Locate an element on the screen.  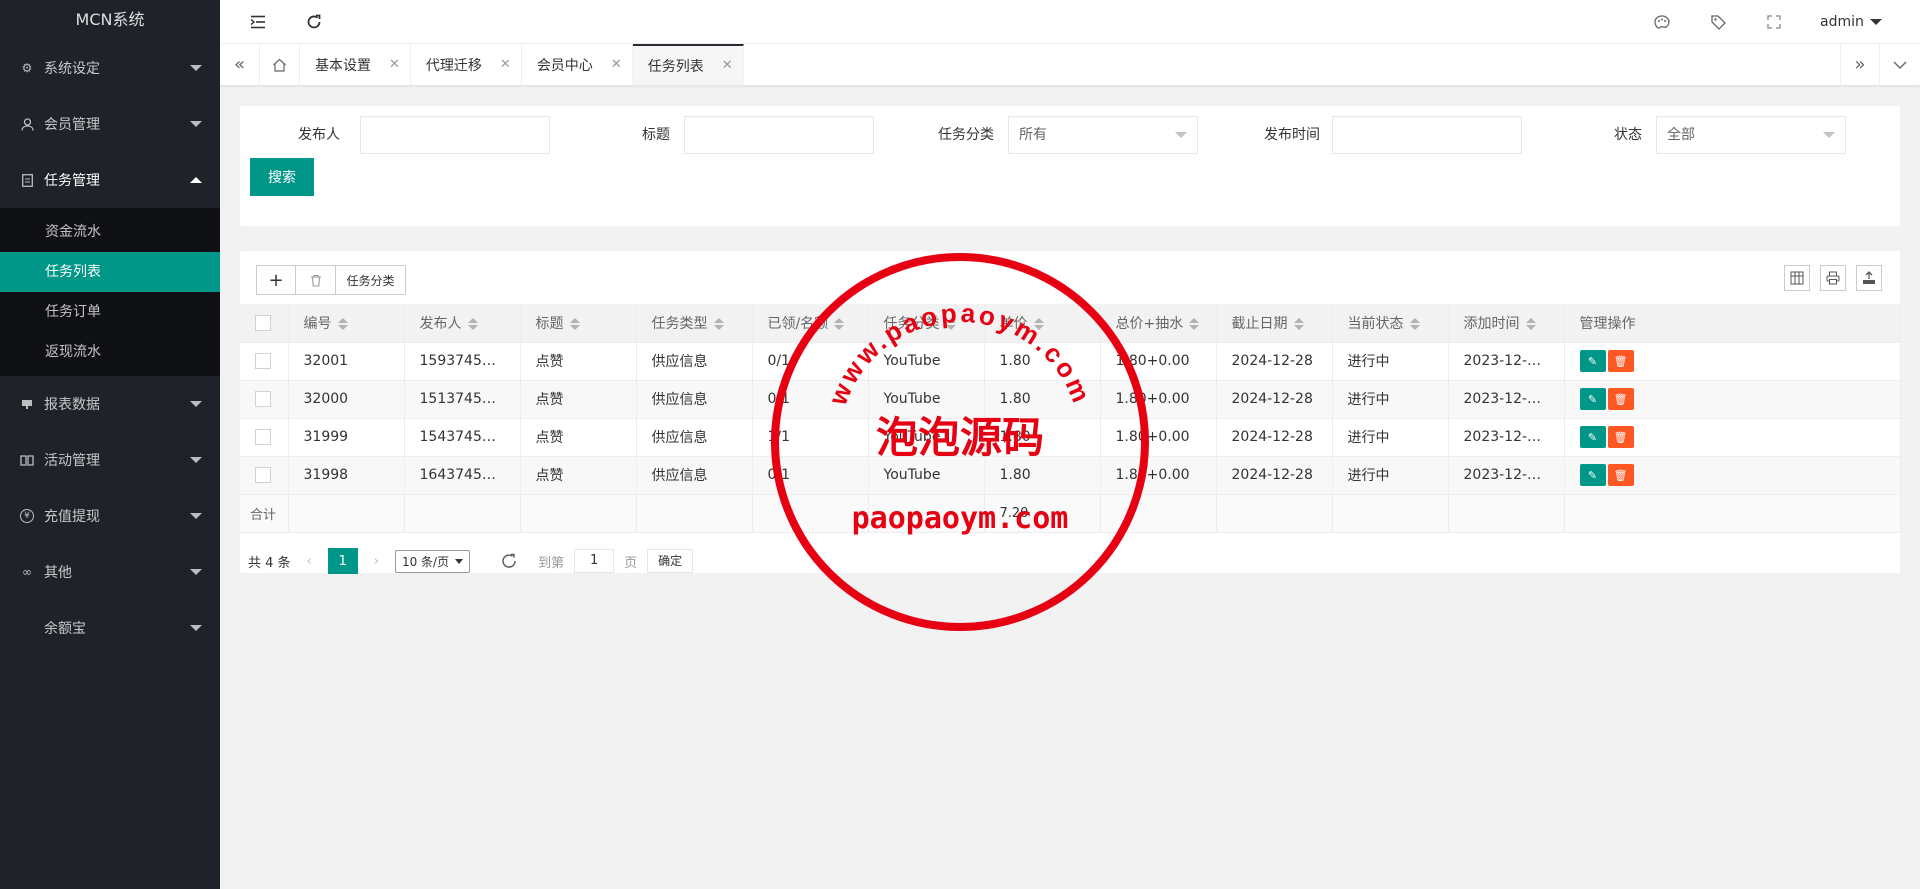
page-size-select: 10 条/页 is located at coordinates (432, 561).